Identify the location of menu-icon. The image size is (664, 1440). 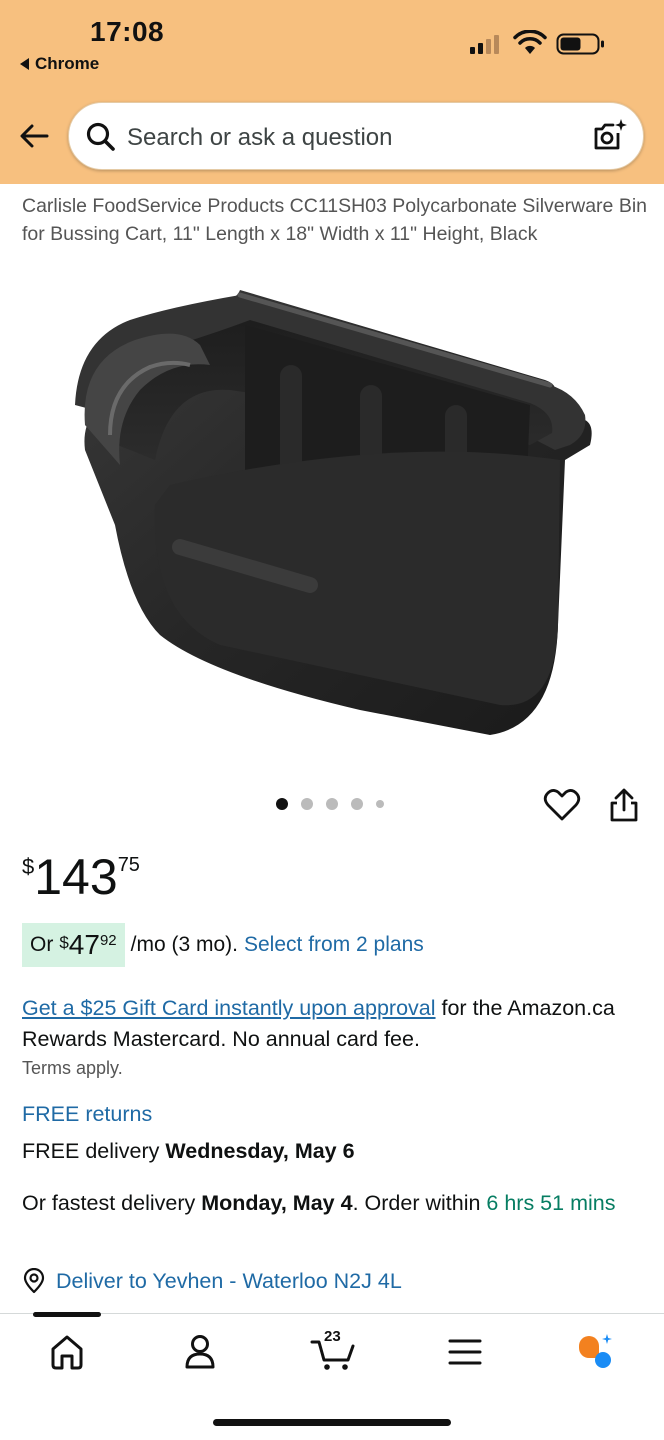
(465, 1352).